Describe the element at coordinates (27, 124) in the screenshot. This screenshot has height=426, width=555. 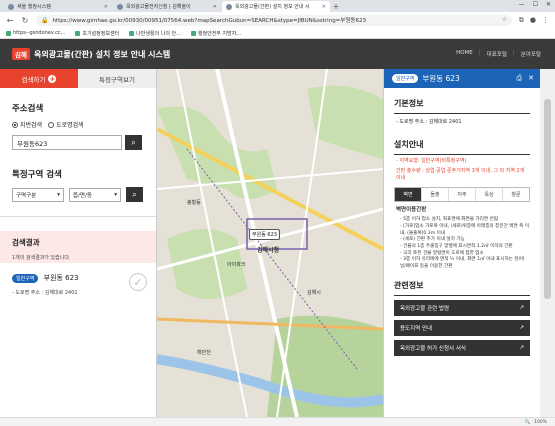
I see `radio-jibun: 지번검색` at that location.